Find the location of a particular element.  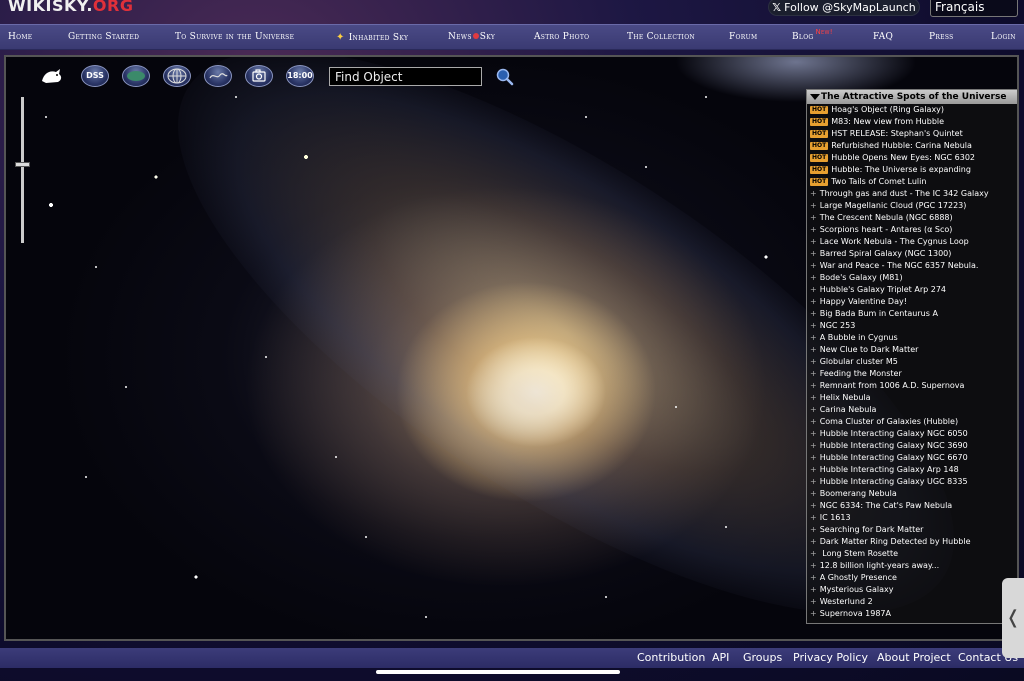

nav-collection: The Collection is located at coordinates (661, 37).